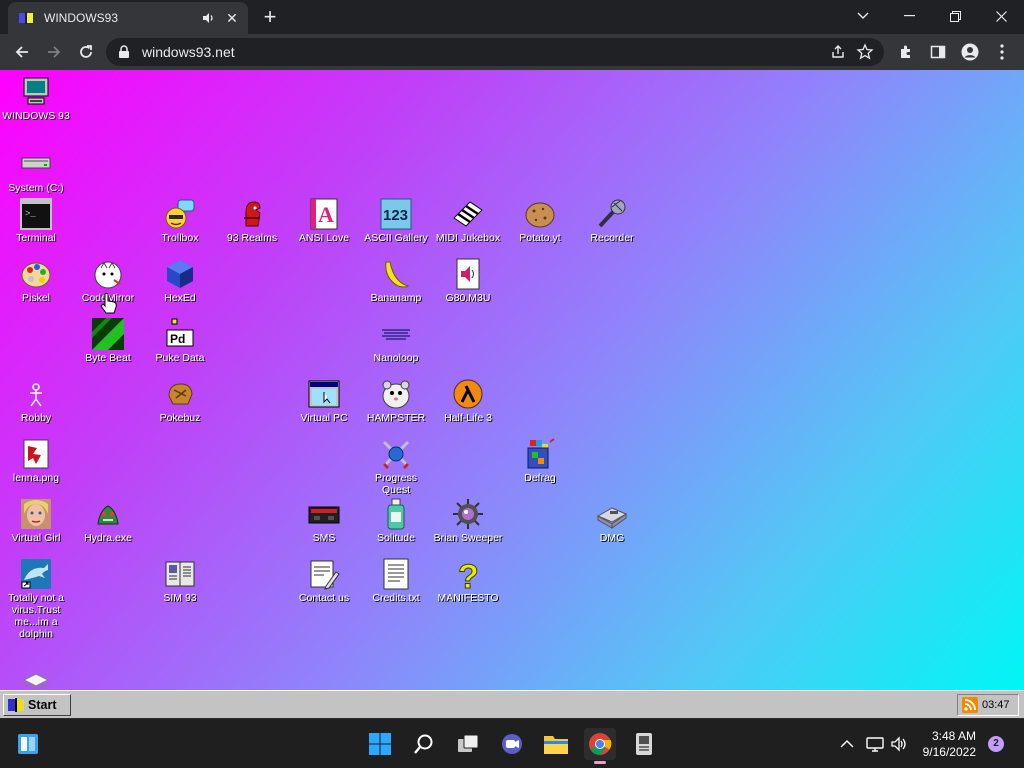  I want to click on clock-date: 9/16/2022, so click(949, 752).